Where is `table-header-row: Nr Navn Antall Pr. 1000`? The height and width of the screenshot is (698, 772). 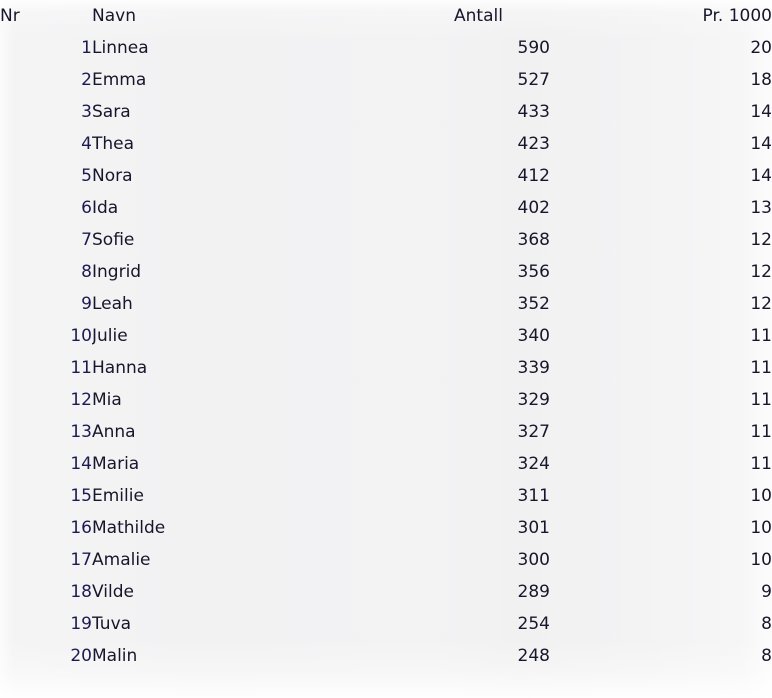
table-header-row: Nr Navn Antall Pr. 1000 is located at coordinates (386, 16).